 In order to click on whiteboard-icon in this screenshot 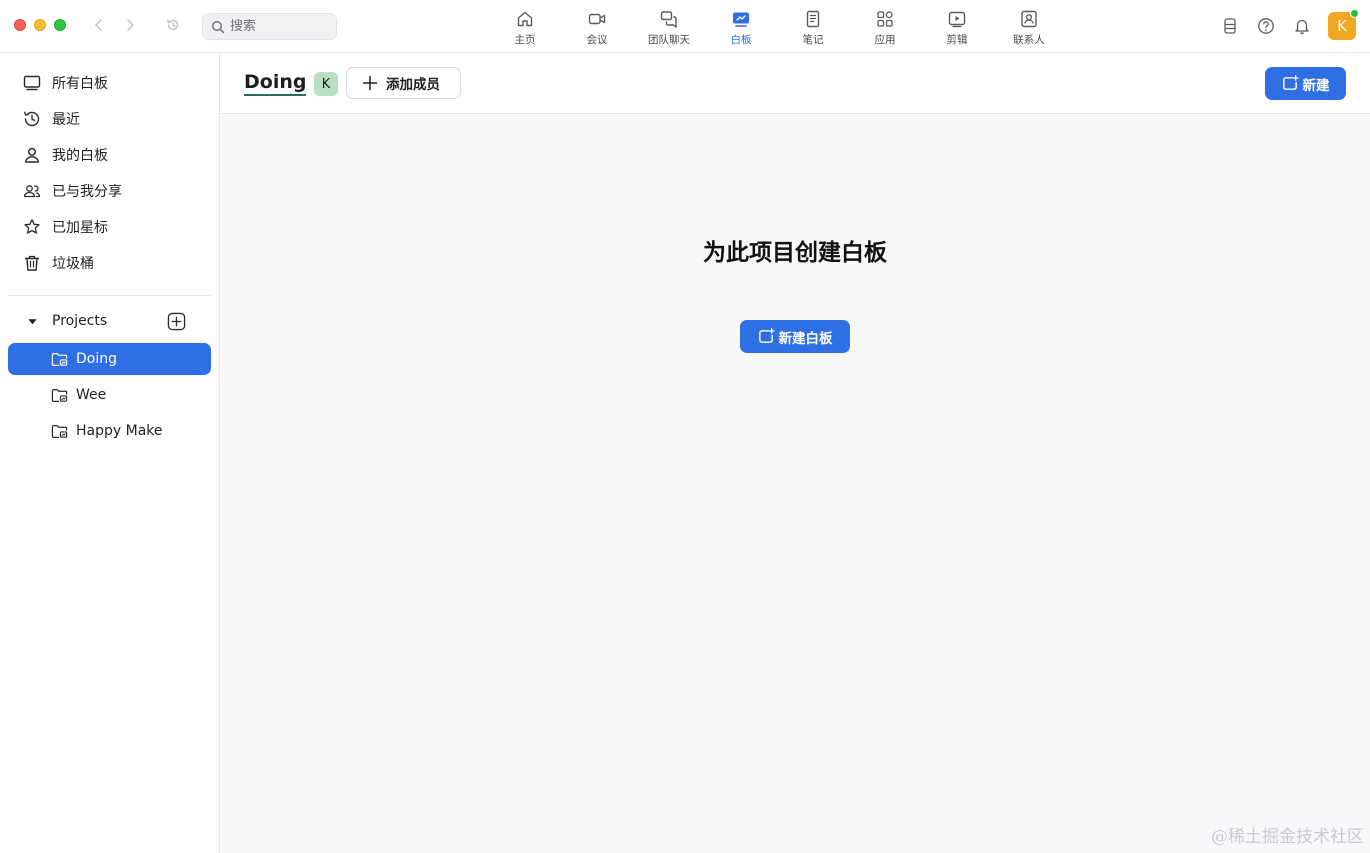, I will do `click(741, 19)`.